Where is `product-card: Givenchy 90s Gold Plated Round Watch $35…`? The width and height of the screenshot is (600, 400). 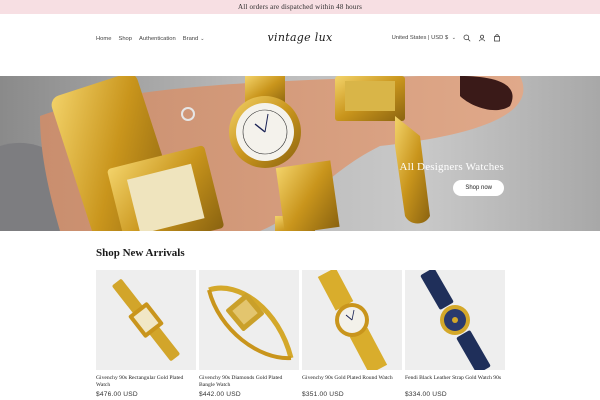 product-card: Givenchy 90s Gold Plated Round Watch $35… is located at coordinates (352, 334).